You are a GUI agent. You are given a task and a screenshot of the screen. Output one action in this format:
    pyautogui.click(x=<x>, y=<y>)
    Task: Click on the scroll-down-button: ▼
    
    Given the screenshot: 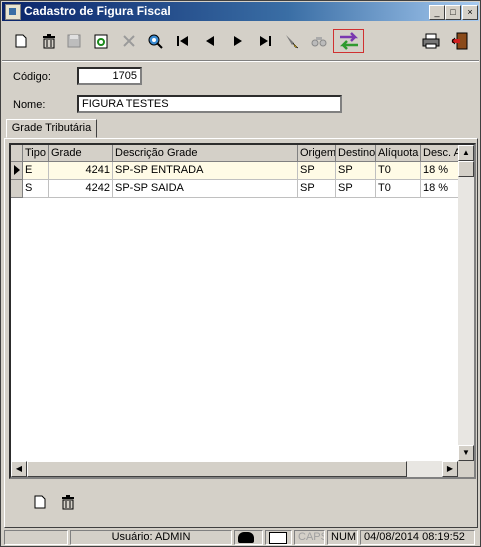 What is the action you would take?
    pyautogui.click(x=466, y=453)
    